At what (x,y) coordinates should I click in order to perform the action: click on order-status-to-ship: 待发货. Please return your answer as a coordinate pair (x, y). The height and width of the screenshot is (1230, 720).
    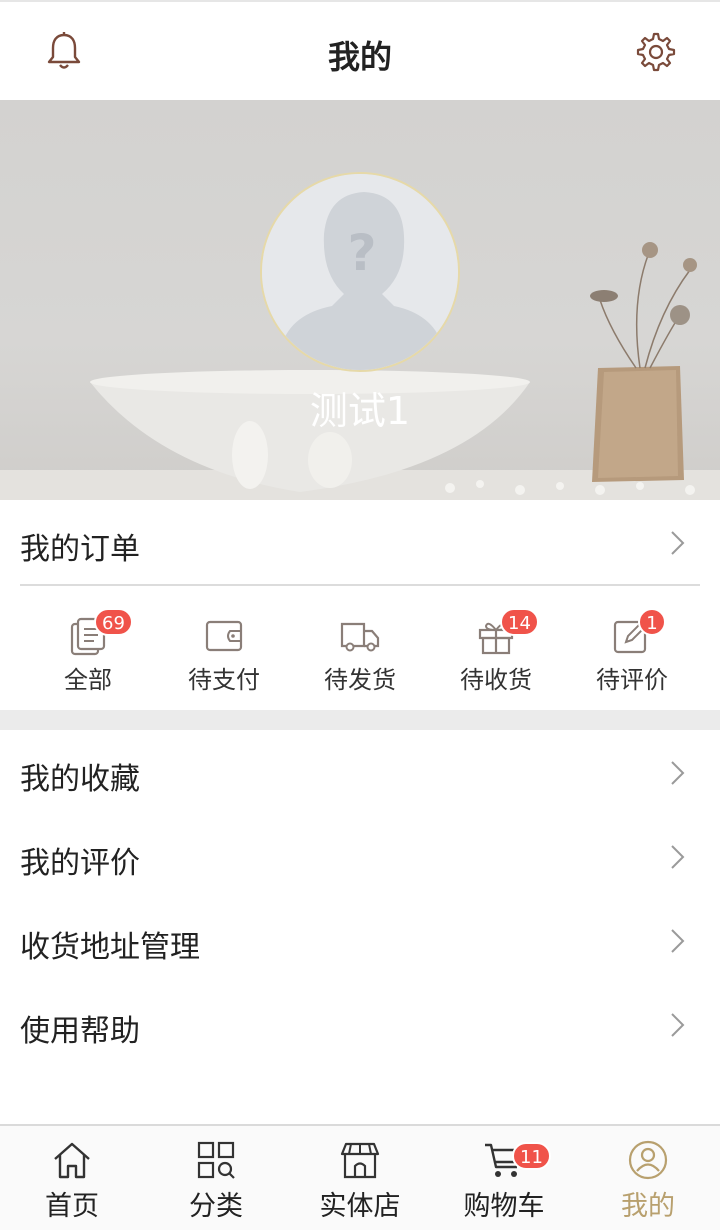
    Looking at the image, I should click on (360, 648).